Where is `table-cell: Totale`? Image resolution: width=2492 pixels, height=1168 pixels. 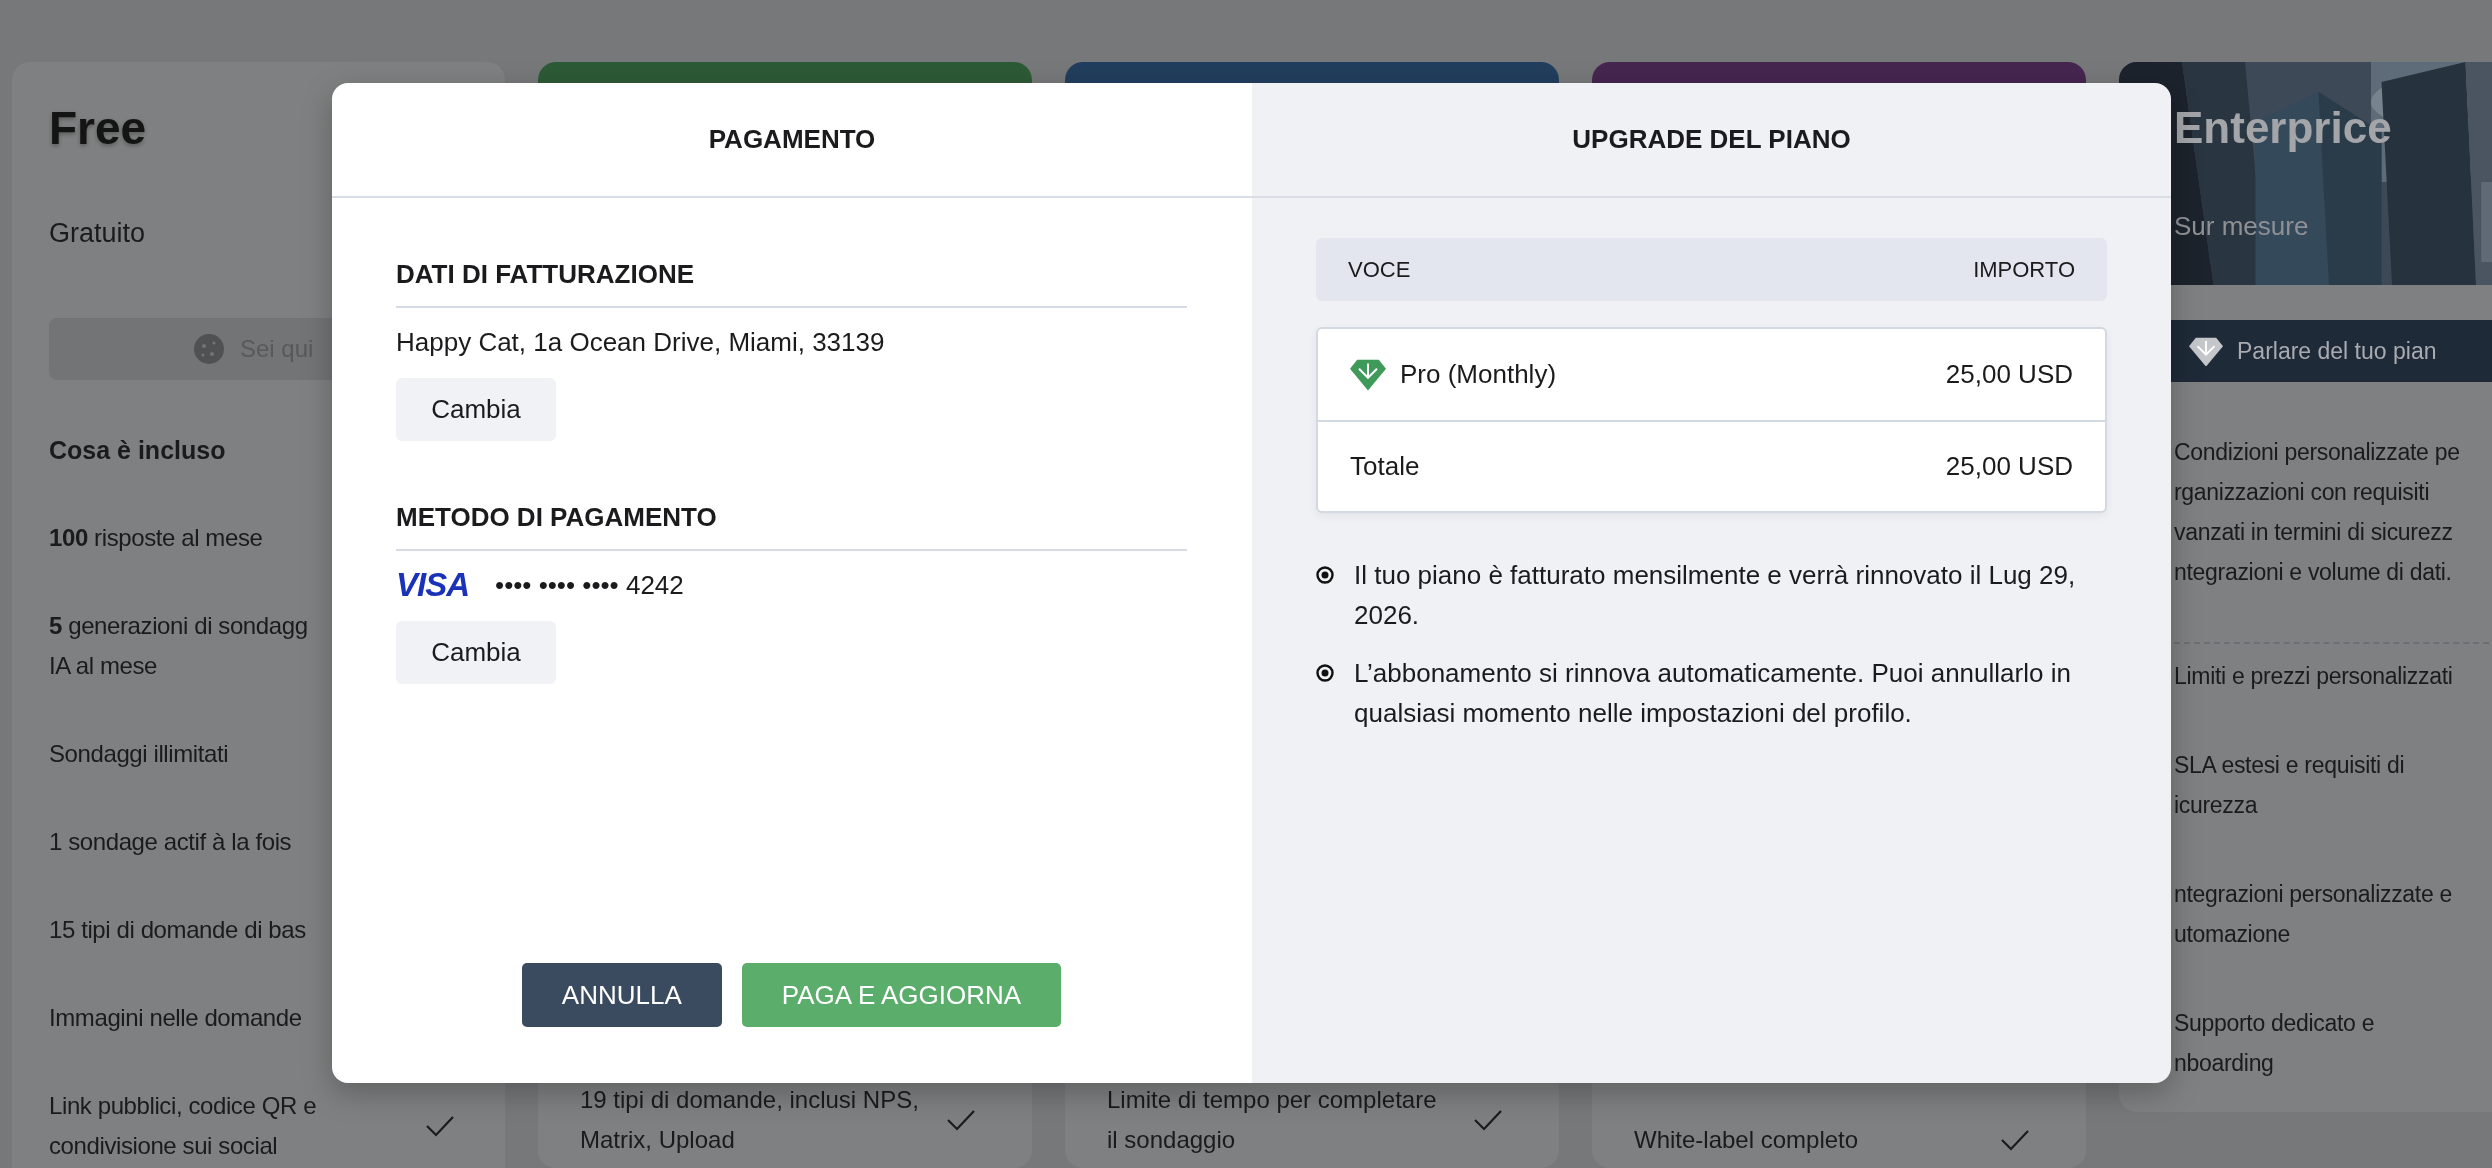
table-cell: Totale is located at coordinates (1385, 466).